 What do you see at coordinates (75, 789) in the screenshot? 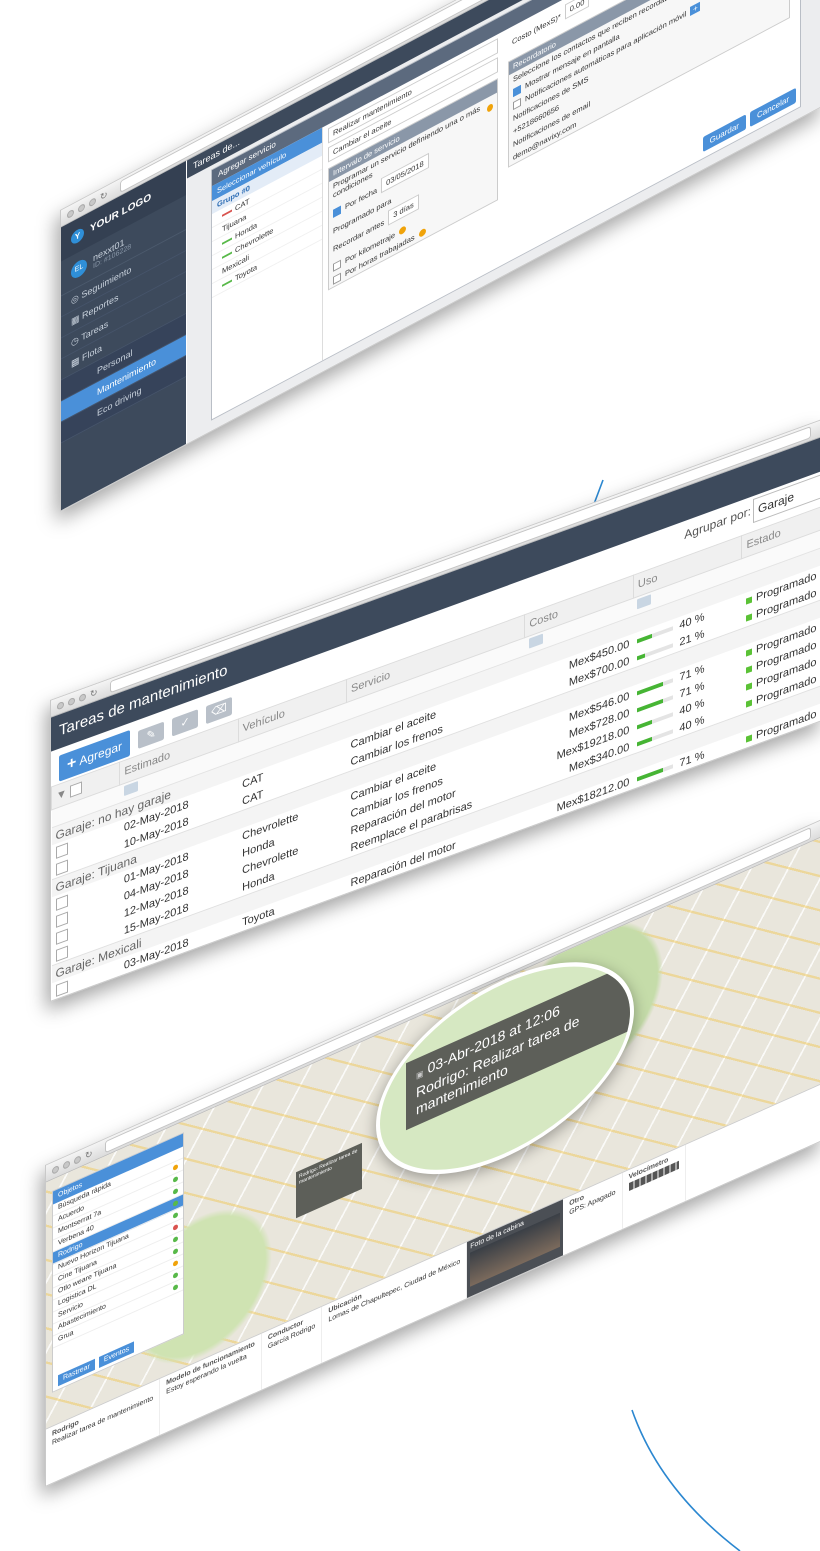
I see `select-all-checkbox` at bounding box center [75, 789].